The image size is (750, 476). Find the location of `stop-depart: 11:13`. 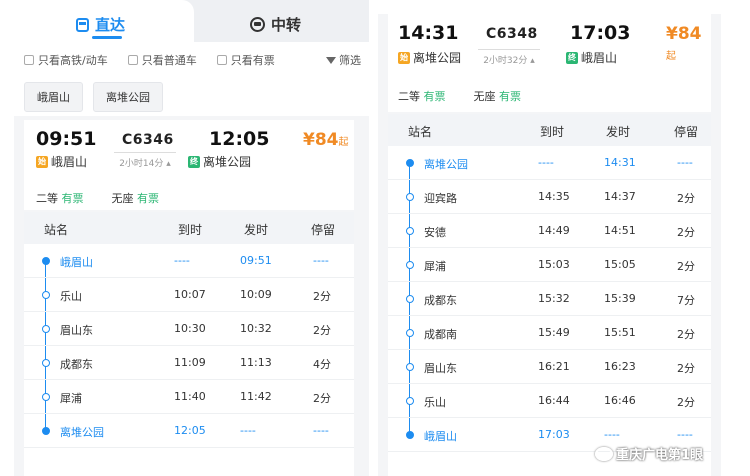

stop-depart: 11:13 is located at coordinates (256, 362).